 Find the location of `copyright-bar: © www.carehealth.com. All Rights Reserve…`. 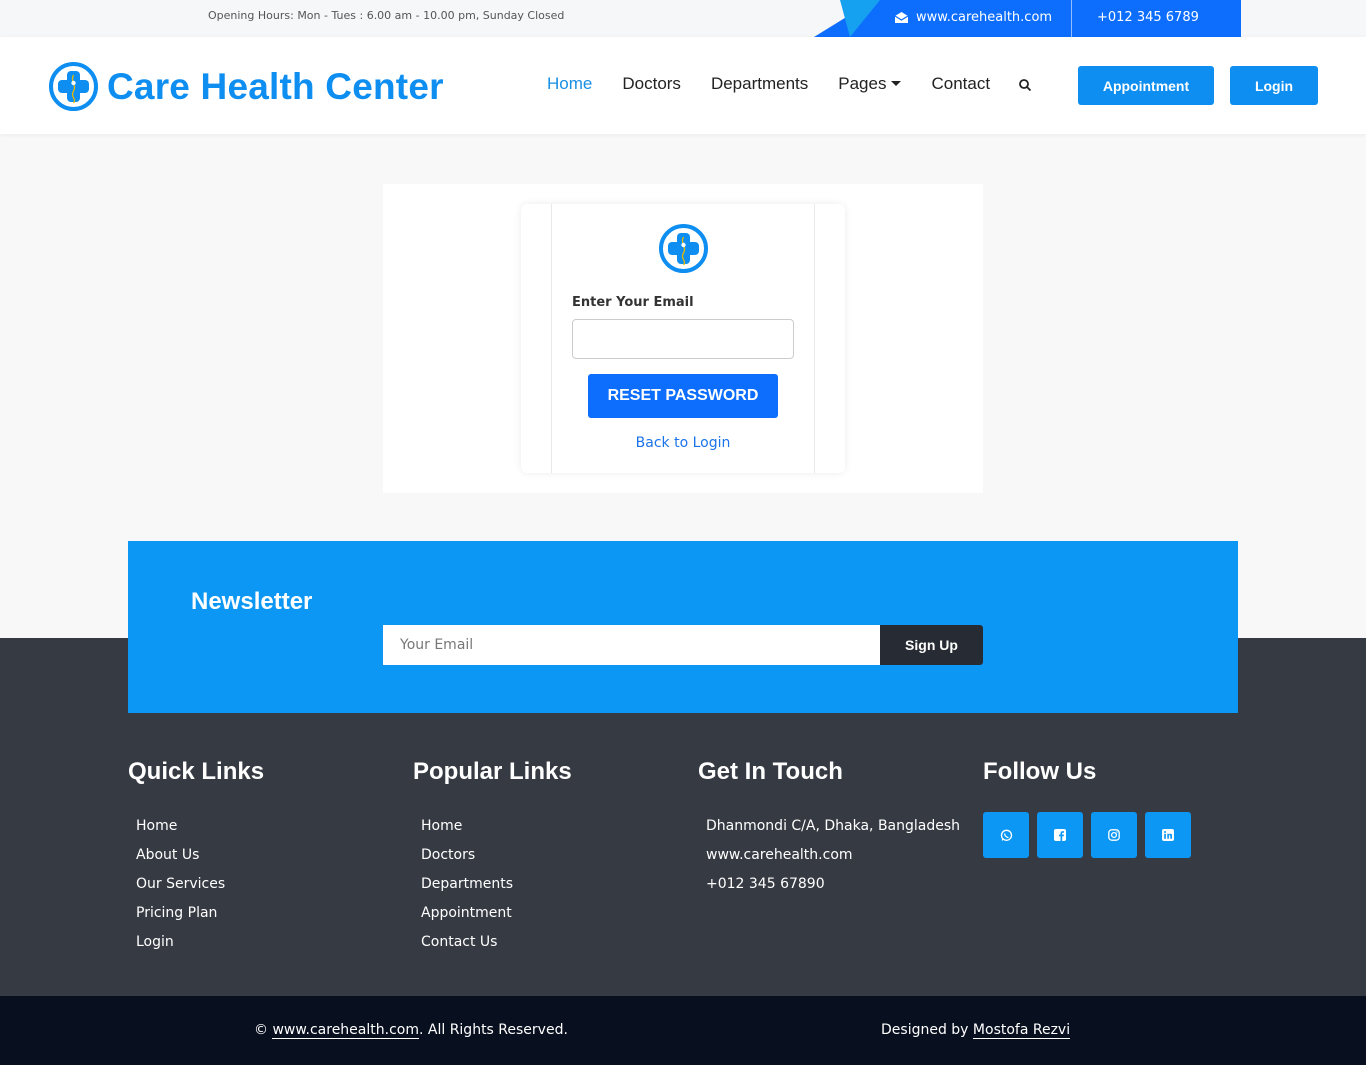

copyright-bar: © www.carehealth.com. All Rights Reserve… is located at coordinates (683, 1030).